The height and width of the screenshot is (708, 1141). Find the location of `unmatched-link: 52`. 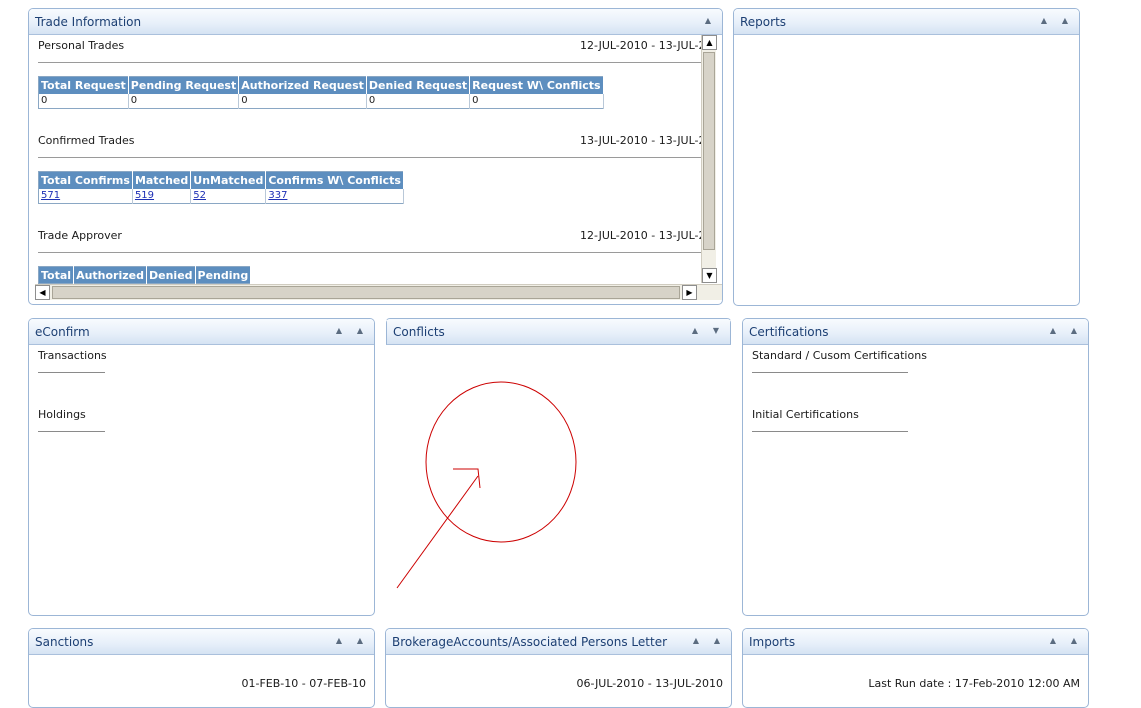

unmatched-link: 52 is located at coordinates (199, 195).